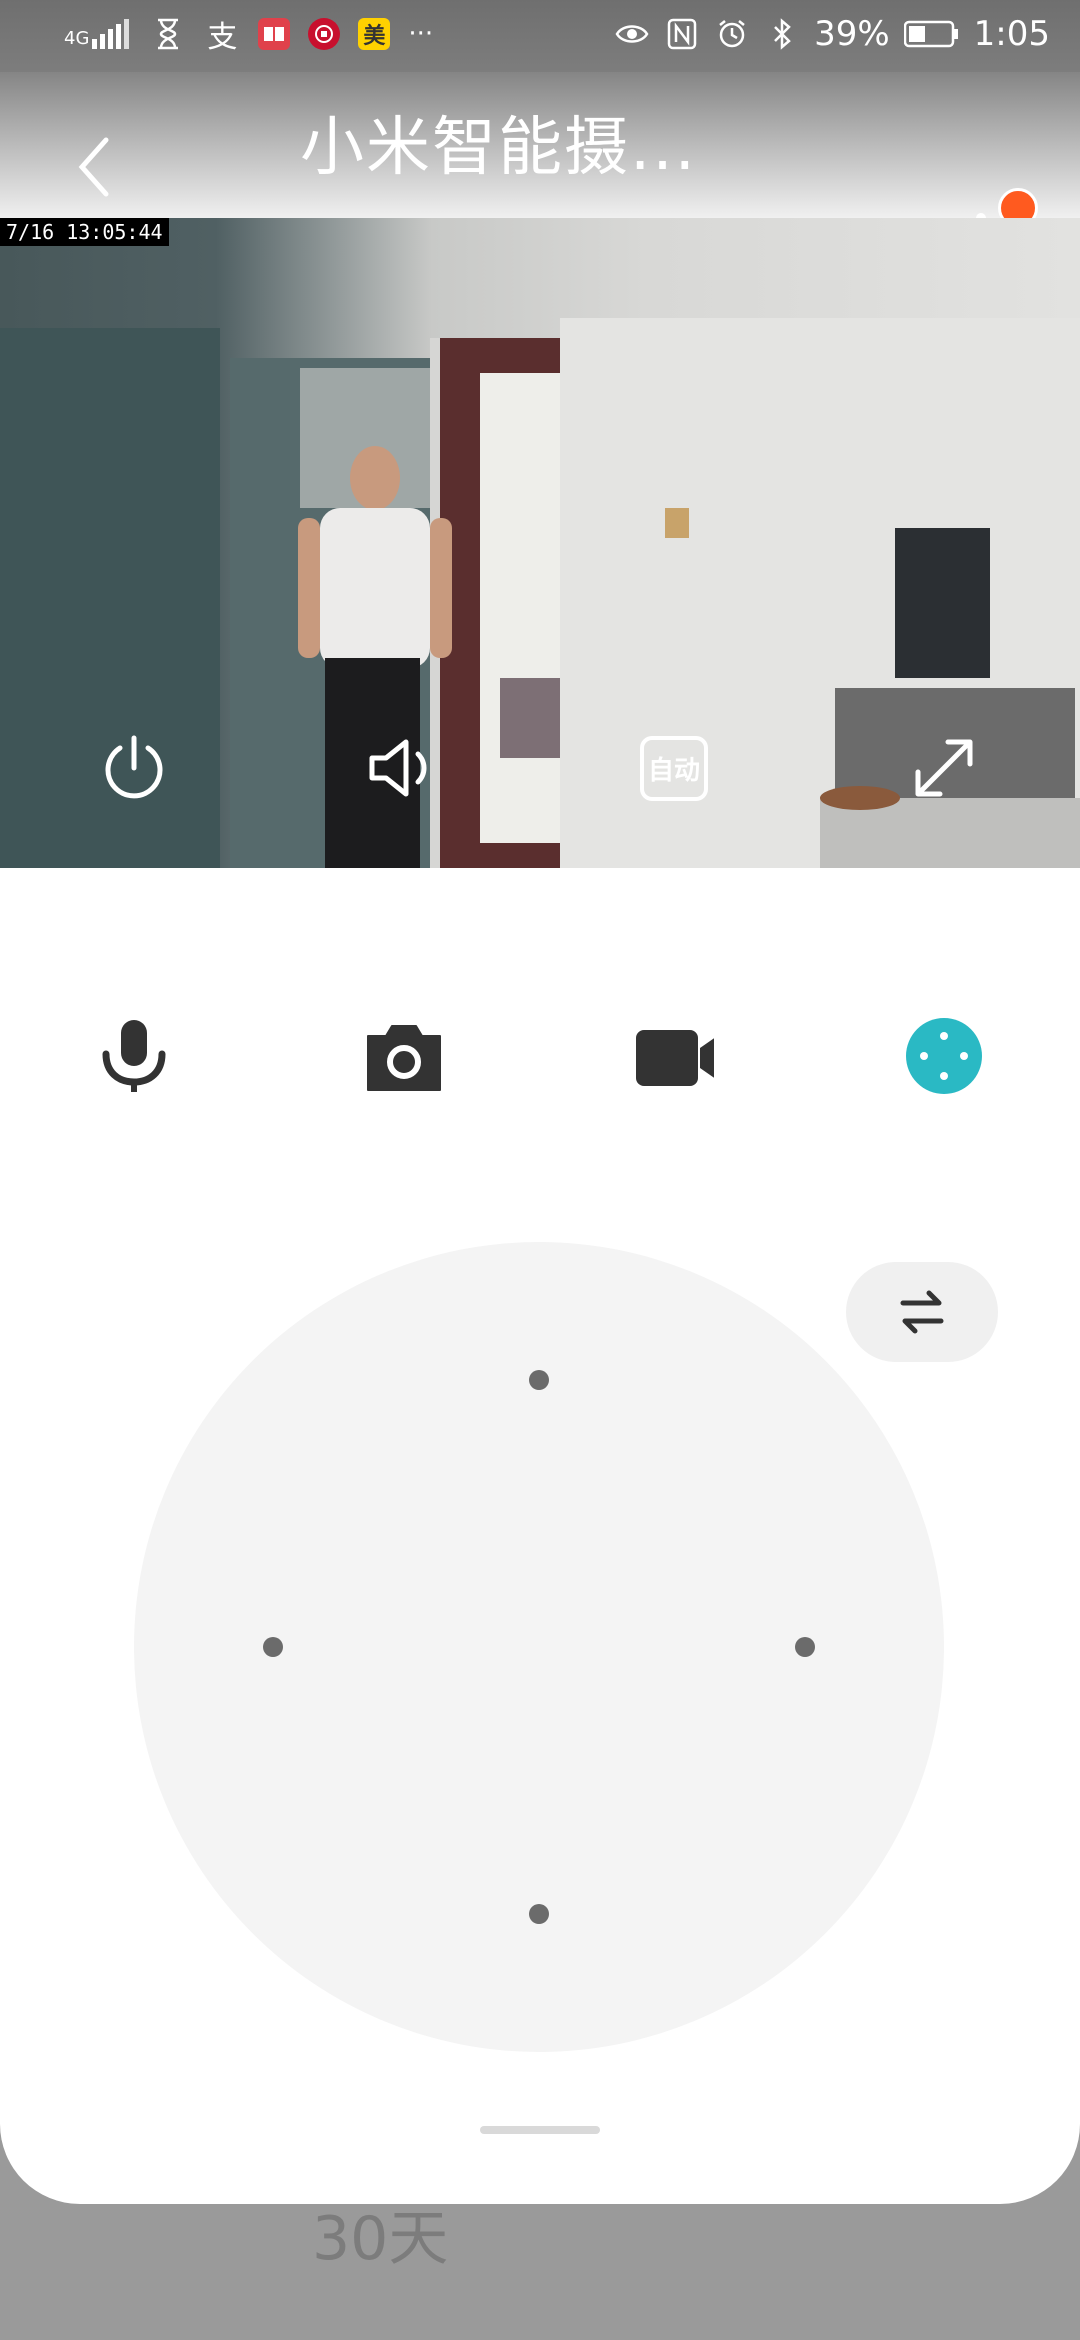  I want to click on power-icon, so click(134, 767).